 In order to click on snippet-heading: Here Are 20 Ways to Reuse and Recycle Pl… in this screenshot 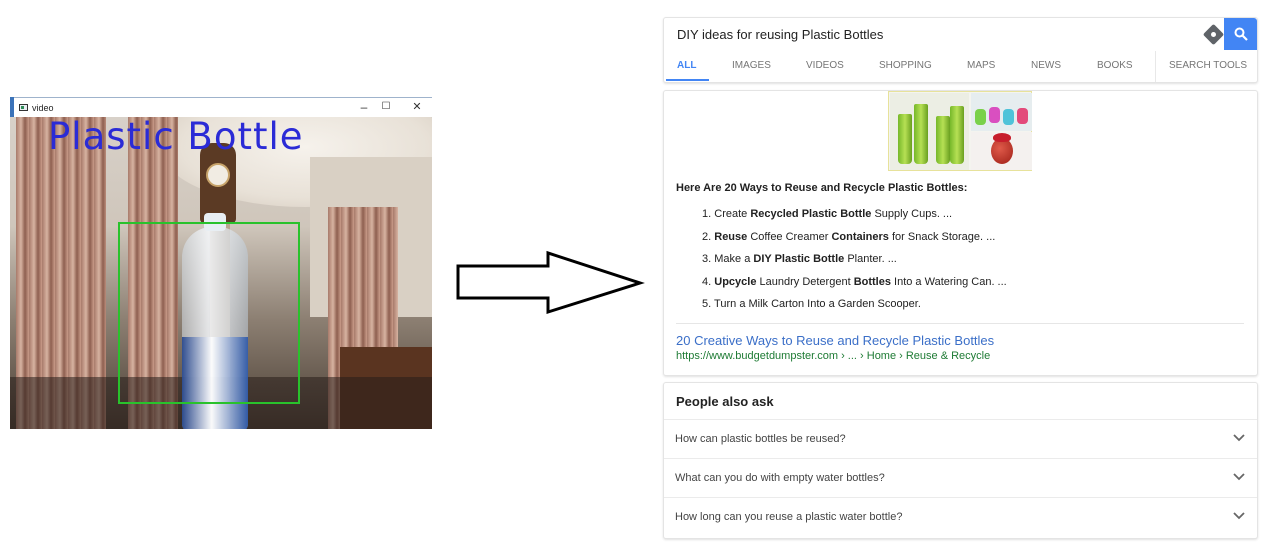, I will do `click(822, 188)`.